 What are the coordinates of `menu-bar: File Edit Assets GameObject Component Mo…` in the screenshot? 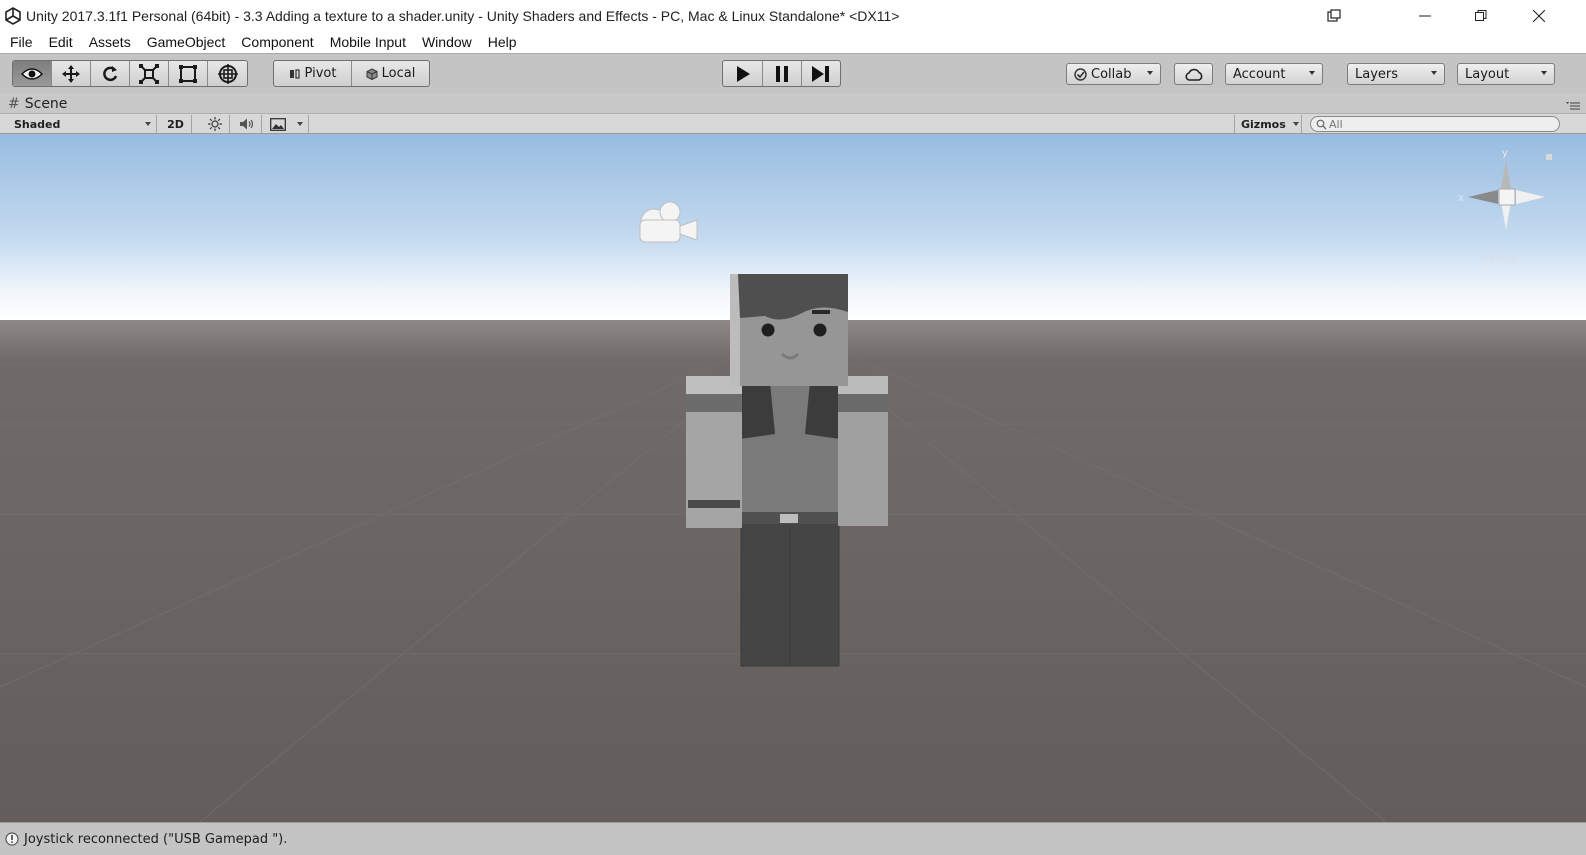 It's located at (793, 42).